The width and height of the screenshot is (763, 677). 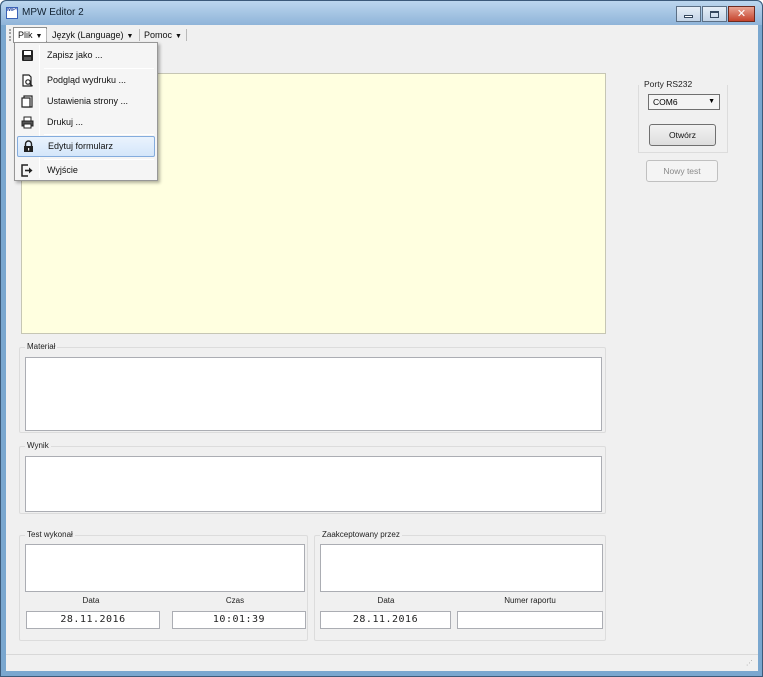 I want to click on minimize-button, so click(x=688, y=14).